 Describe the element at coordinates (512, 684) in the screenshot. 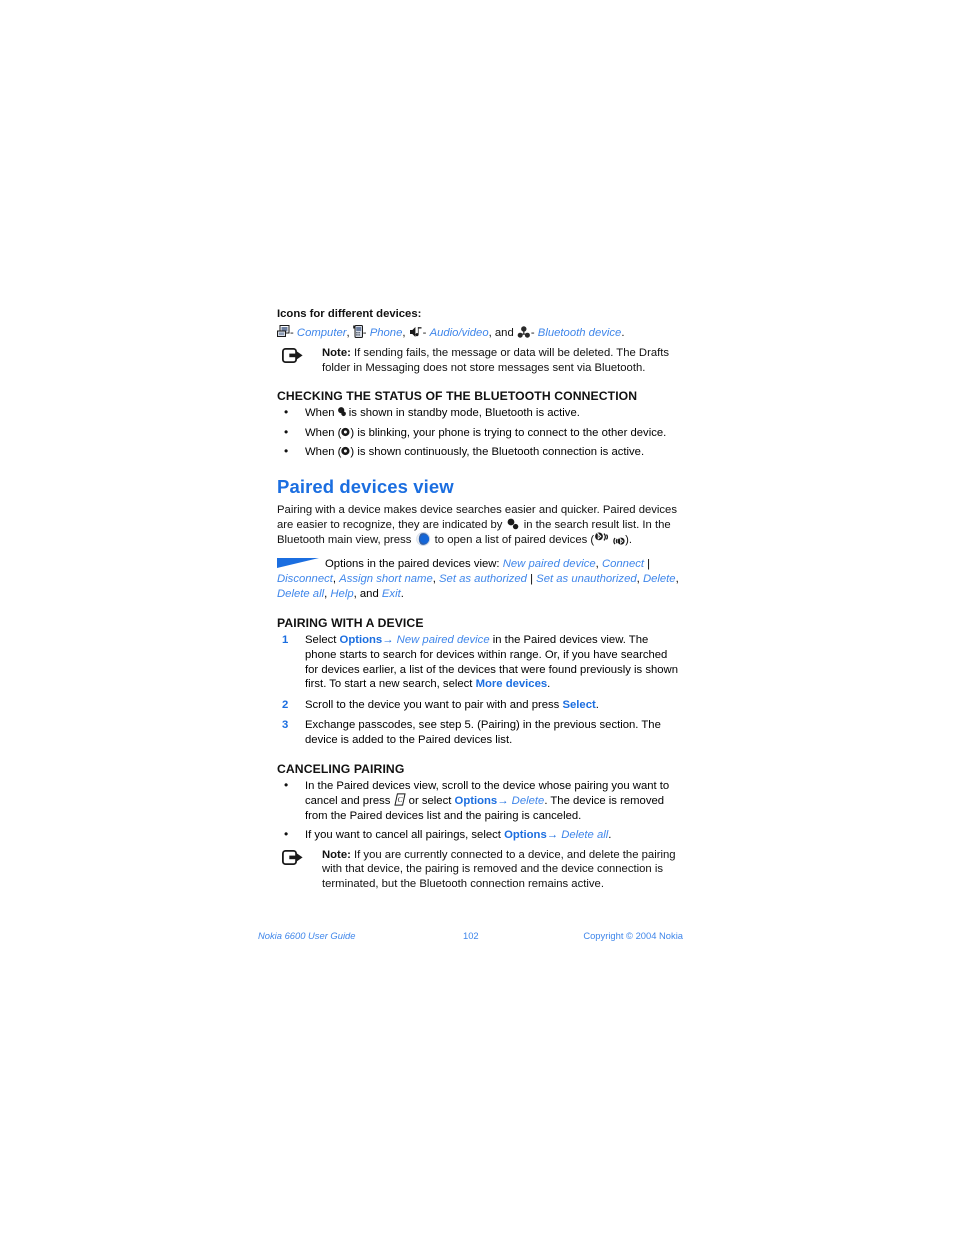

I see `more-devices-button: More devices` at that location.